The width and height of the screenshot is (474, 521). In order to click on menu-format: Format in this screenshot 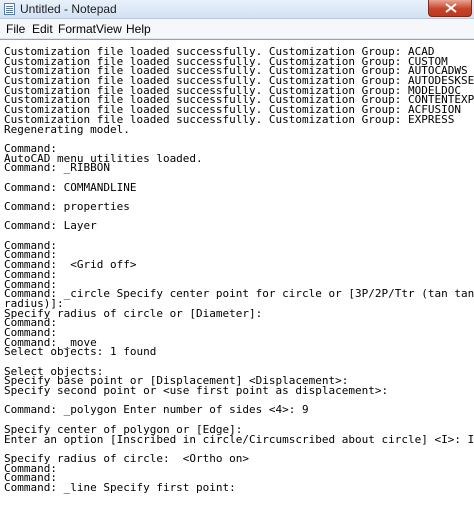, I will do `click(77, 29)`.